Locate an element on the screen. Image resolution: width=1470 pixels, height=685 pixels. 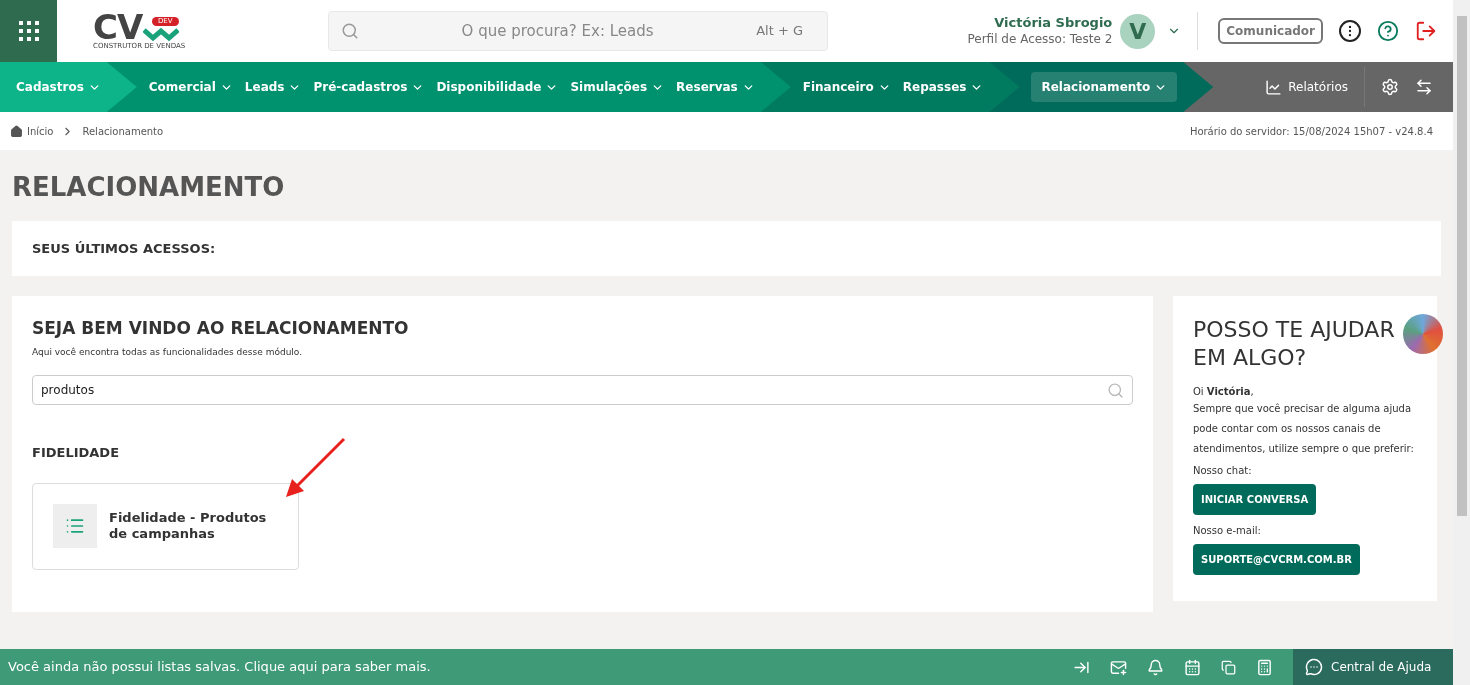
help-center-button: Central de Ajuda is located at coordinates (1373, 667).